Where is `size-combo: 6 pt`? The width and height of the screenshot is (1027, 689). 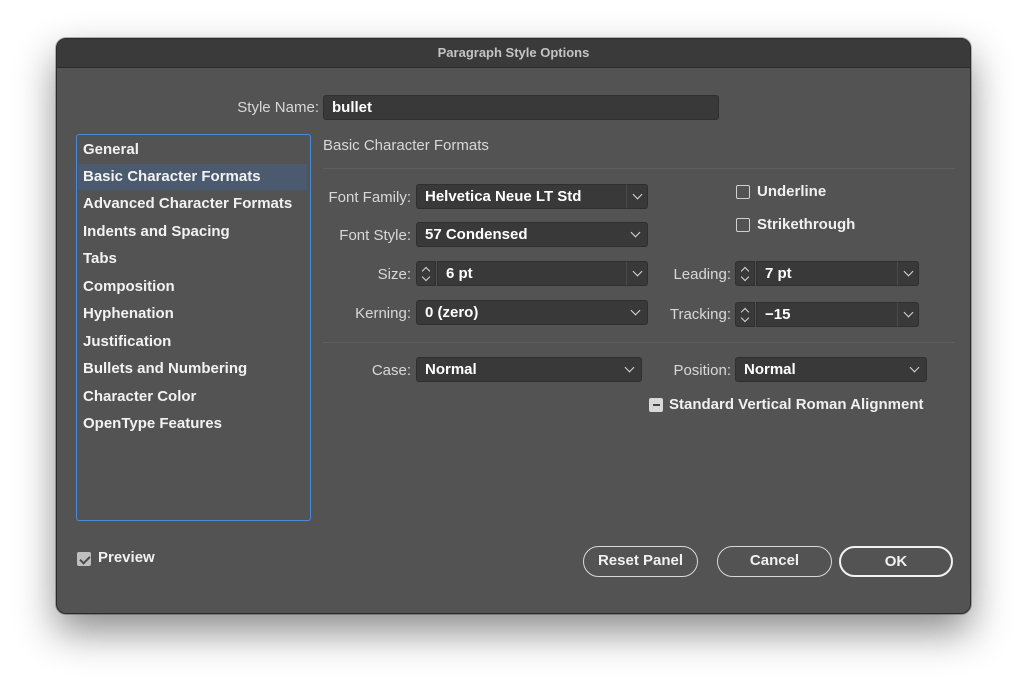 size-combo: 6 pt is located at coordinates (542, 273).